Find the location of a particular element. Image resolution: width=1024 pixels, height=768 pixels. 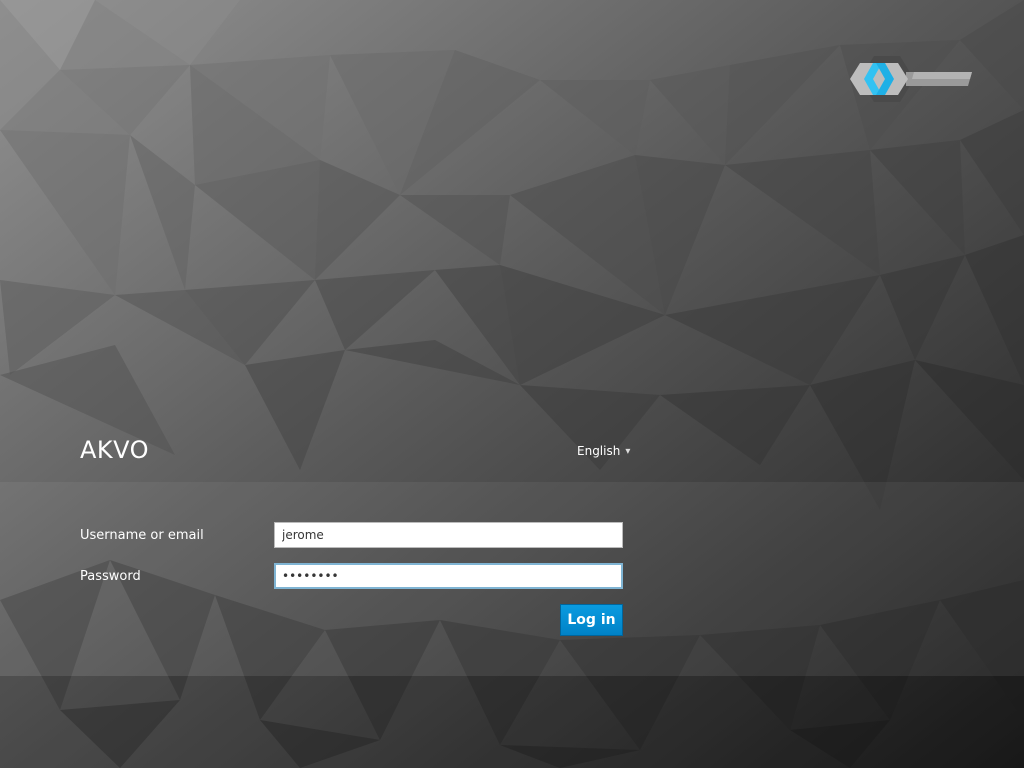

locale-label: English is located at coordinates (599, 451).